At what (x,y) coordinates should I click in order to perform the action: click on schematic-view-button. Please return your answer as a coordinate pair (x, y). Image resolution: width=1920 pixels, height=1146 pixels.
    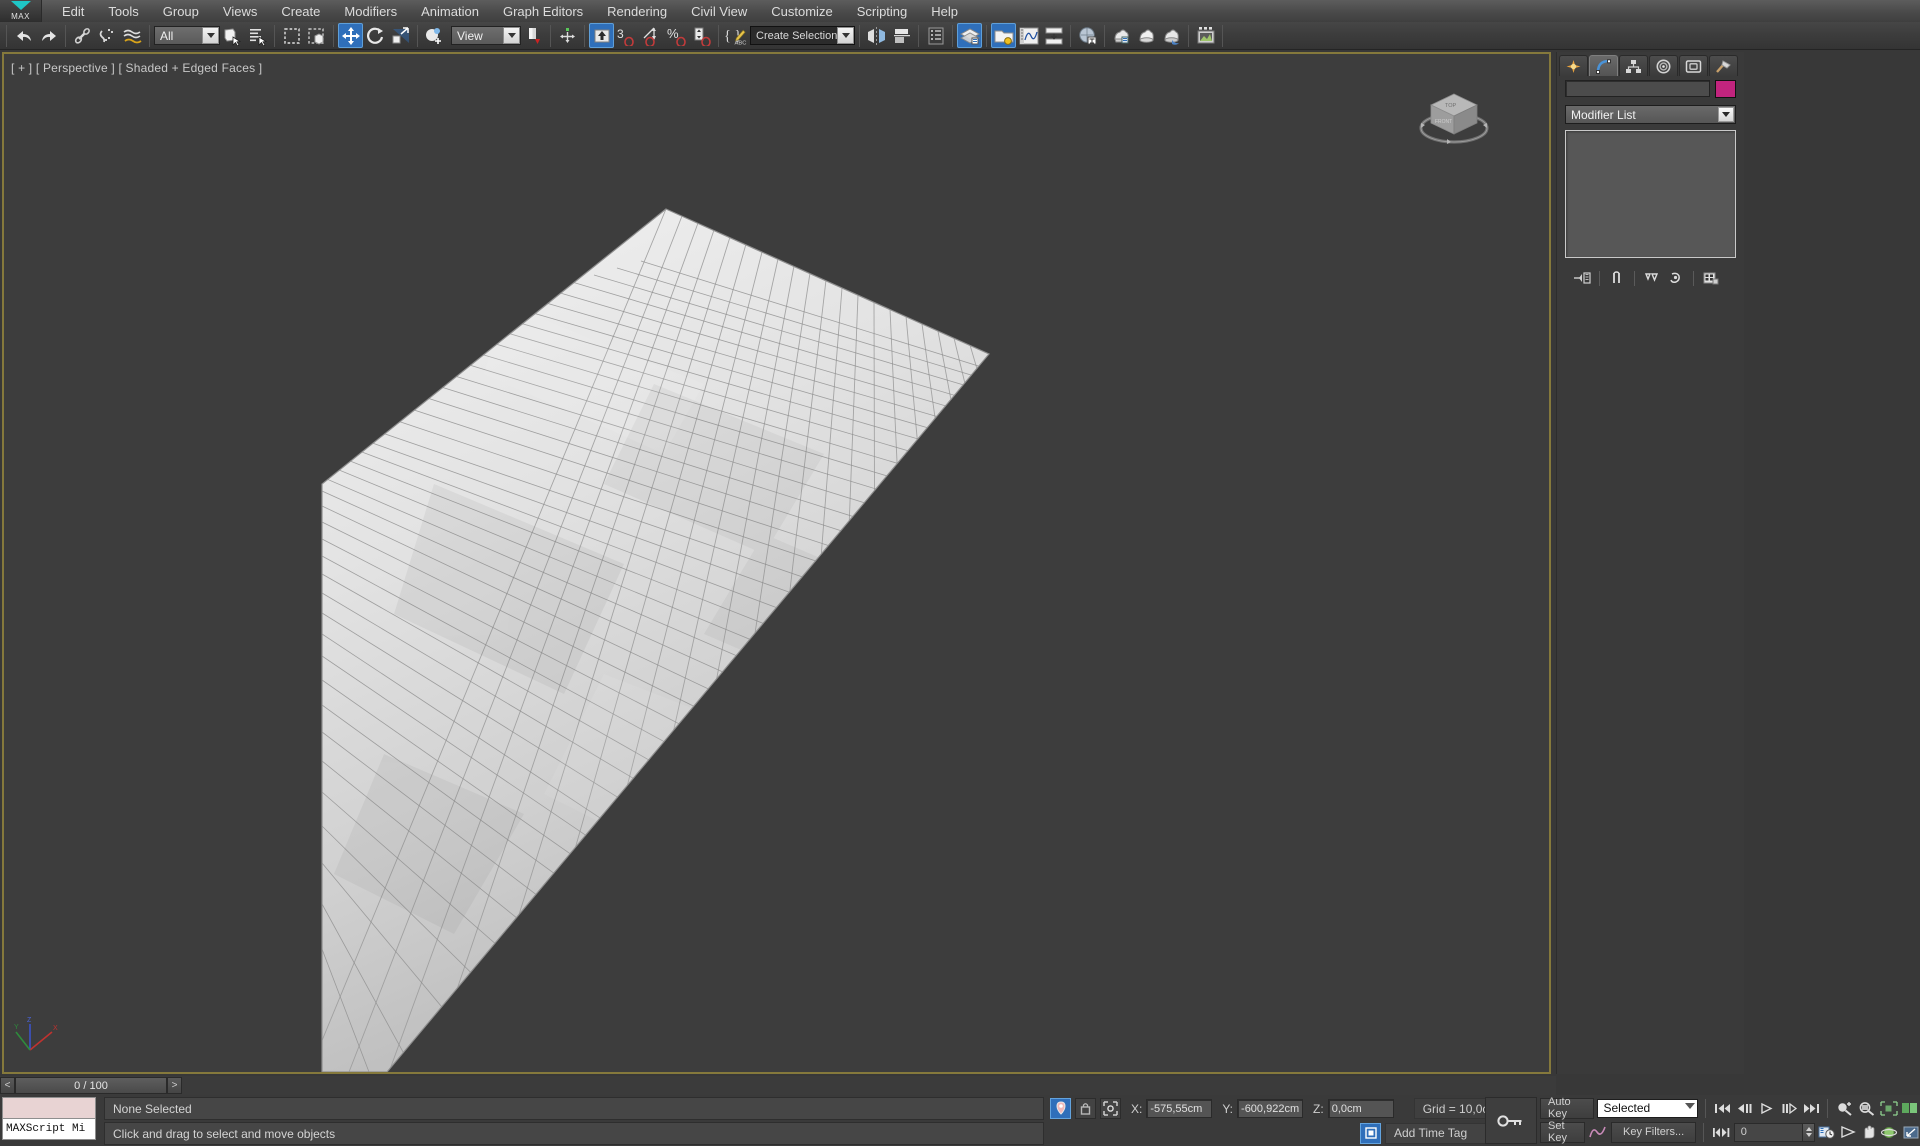
    Looking at the image, I should click on (1053, 35).